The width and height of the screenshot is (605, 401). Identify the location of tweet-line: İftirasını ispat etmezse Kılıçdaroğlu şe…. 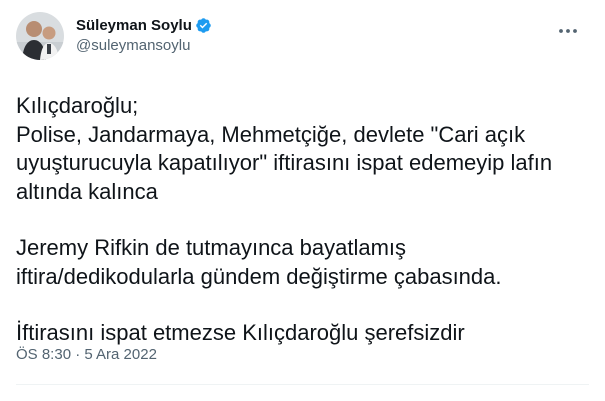
(240, 332).